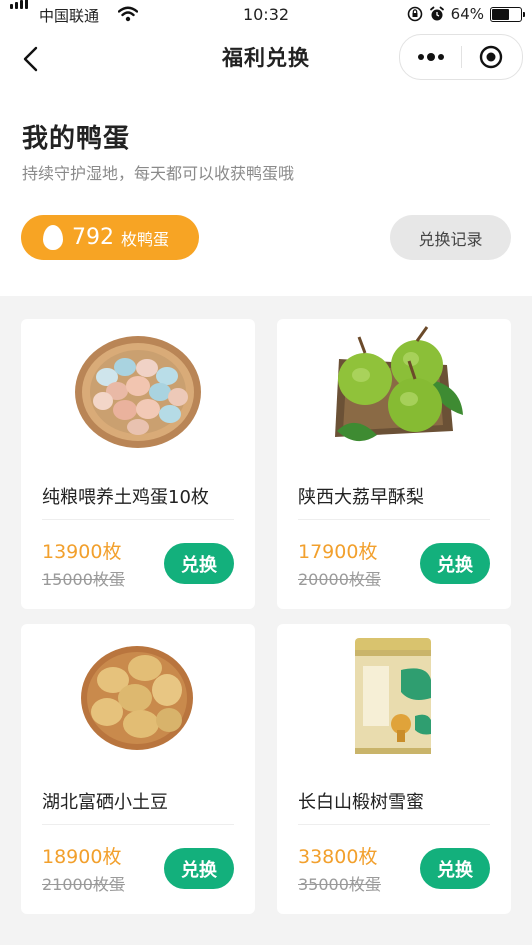 The height and width of the screenshot is (945, 532). I want to click on product-name: 长白山椴树雪蜜, so click(361, 802).